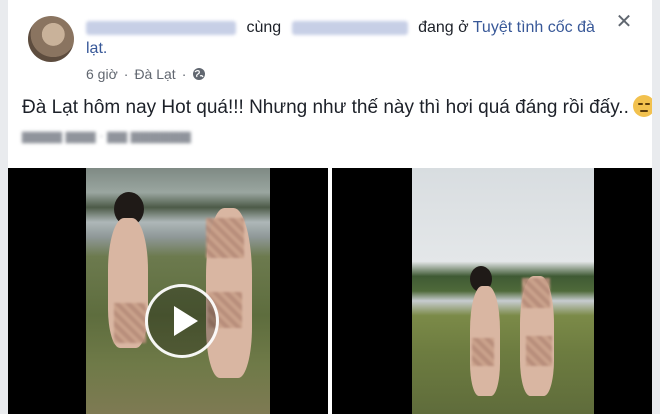  I want to click on post-header: cùng đang ở Tuyệt tình cốc đà lạt., so click(346, 38).